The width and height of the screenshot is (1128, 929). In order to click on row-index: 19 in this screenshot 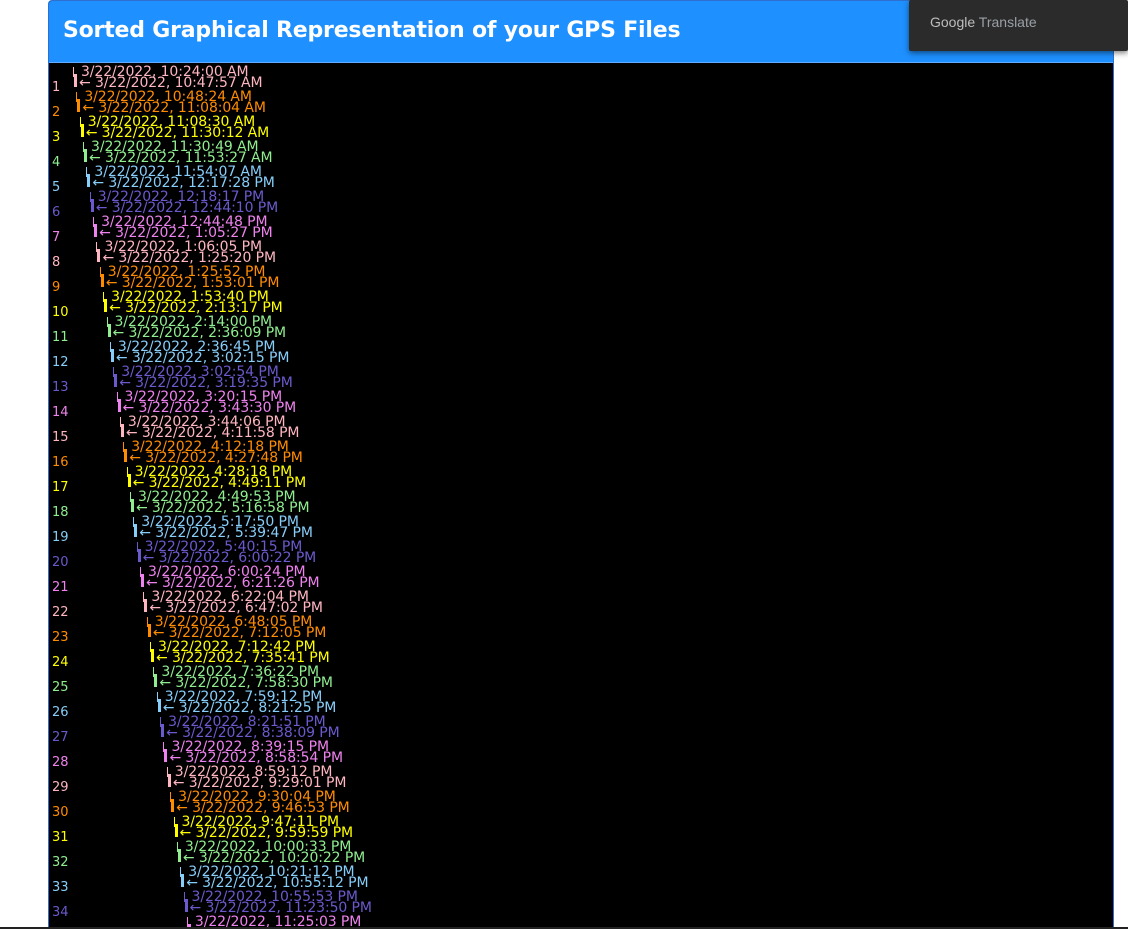, I will do `click(60, 537)`.